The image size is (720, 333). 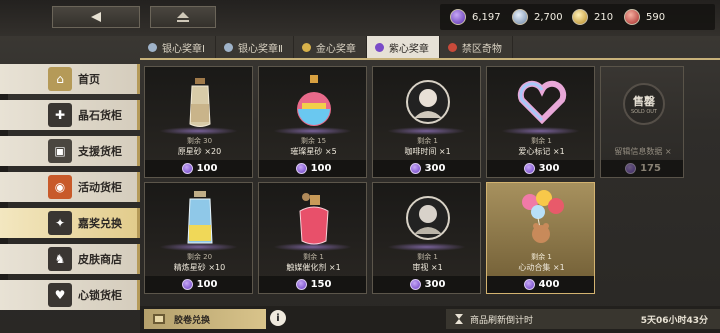 What do you see at coordinates (321, 284) in the screenshot?
I see `item-price-value: 150` at bounding box center [321, 284].